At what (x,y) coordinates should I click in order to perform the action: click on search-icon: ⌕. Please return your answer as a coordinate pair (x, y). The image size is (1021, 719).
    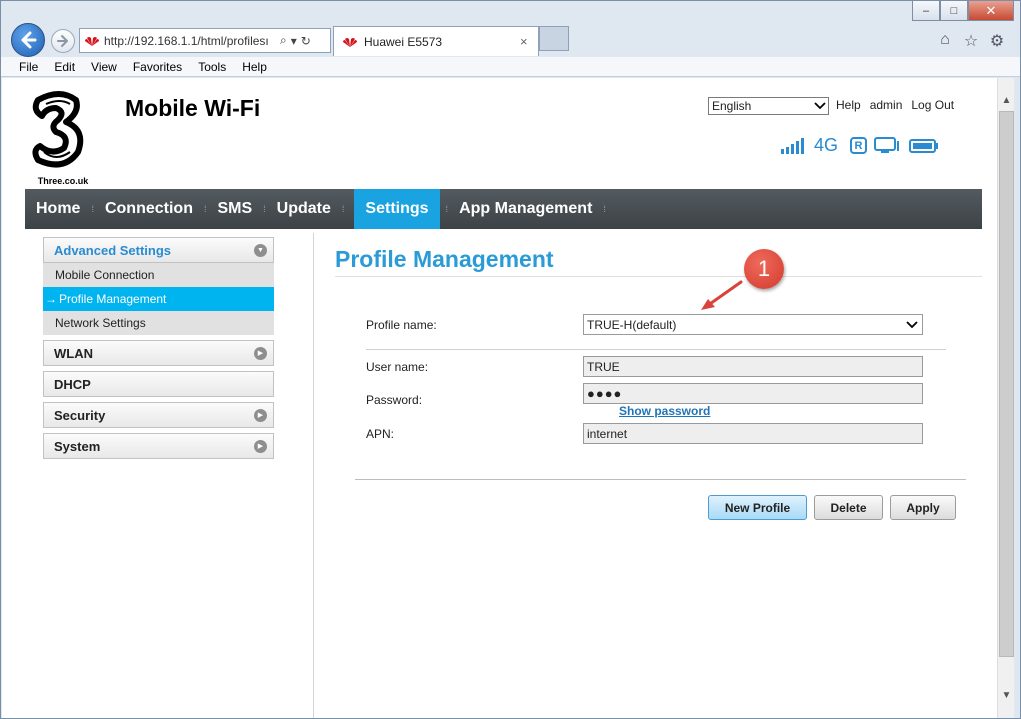
    Looking at the image, I should click on (283, 40).